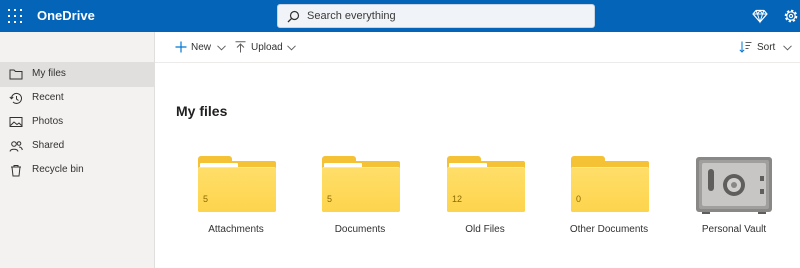  I want to click on diamond-icon, so click(760, 16).